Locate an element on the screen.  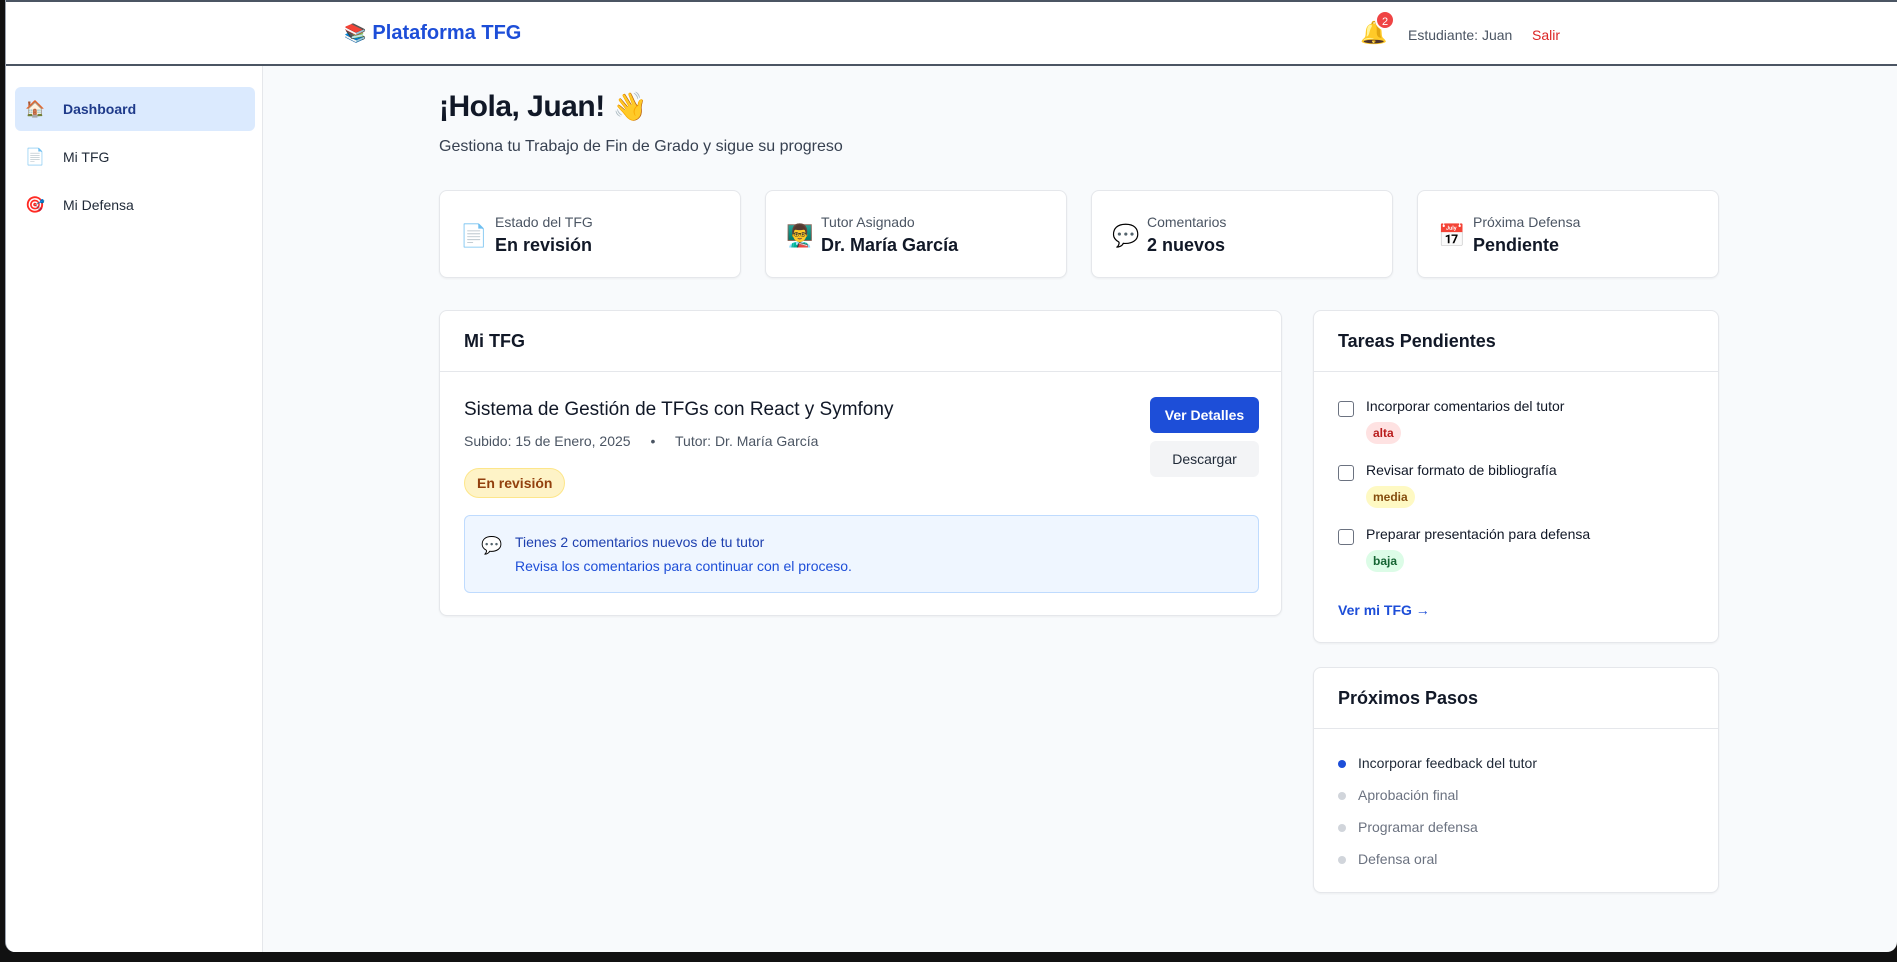
sidebar-item-mi-defensa: 🎯 Mi Defensa is located at coordinates (135, 205).